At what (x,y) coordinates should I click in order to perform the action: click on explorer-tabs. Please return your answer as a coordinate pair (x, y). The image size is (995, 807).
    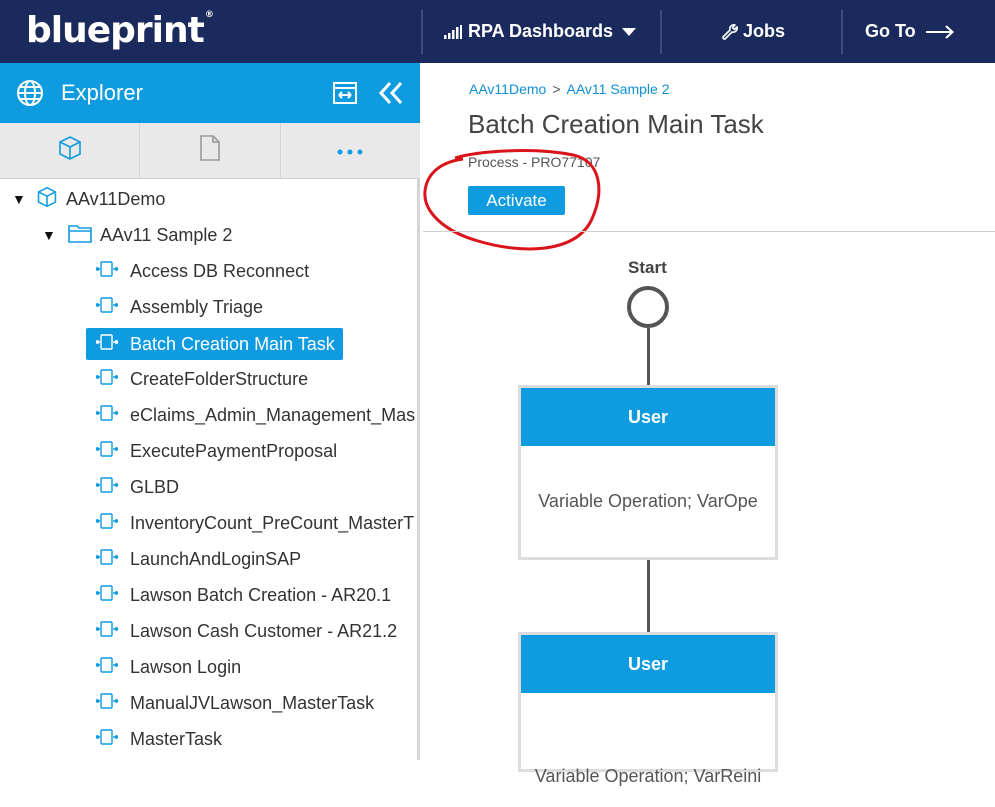
    Looking at the image, I should click on (210, 151).